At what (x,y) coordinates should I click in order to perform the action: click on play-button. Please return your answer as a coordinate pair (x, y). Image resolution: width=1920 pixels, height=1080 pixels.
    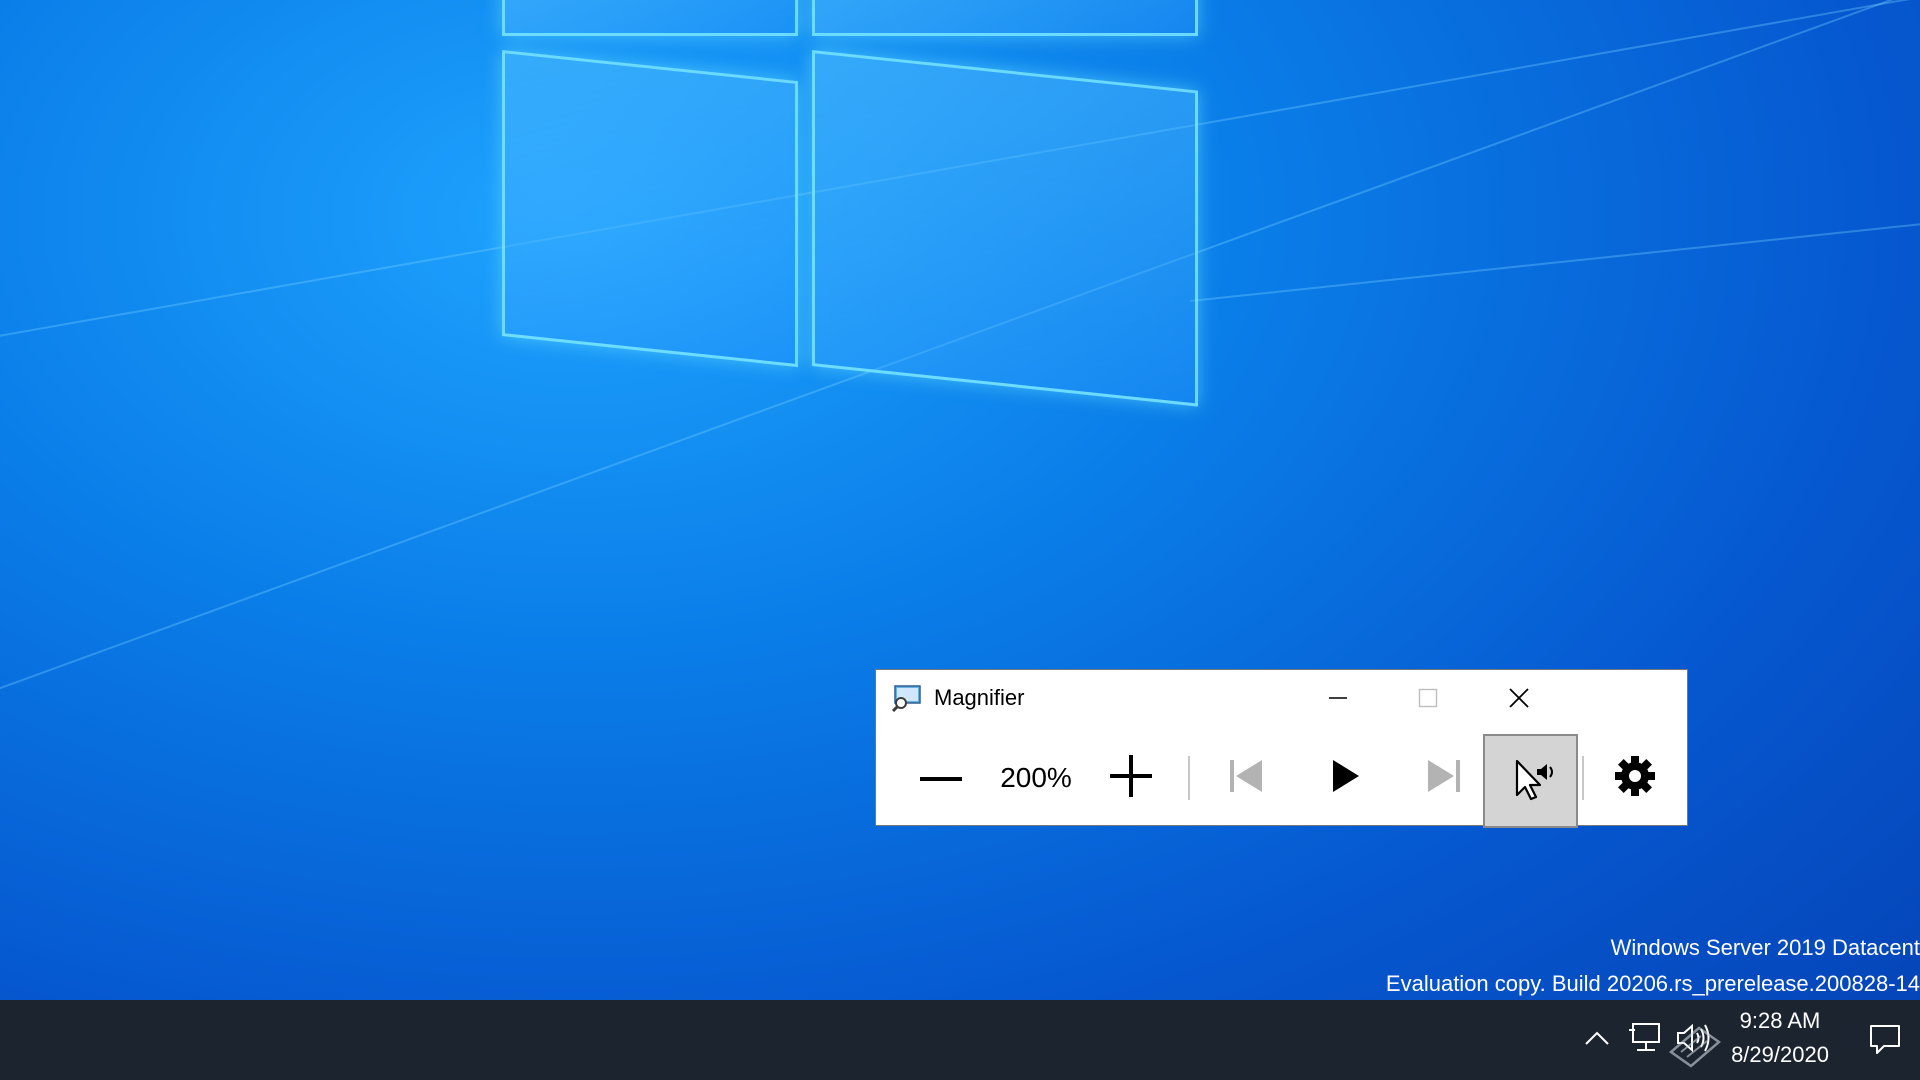
    Looking at the image, I should click on (1346, 778).